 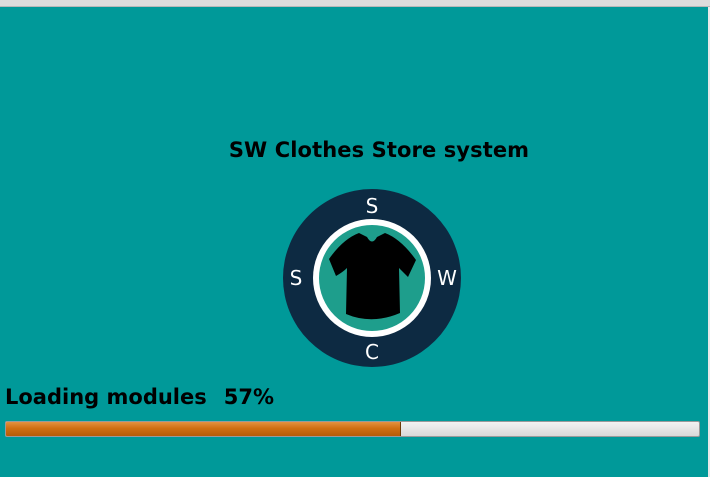 What do you see at coordinates (372, 352) in the screenshot?
I see `logo-letter-bottom: C` at bounding box center [372, 352].